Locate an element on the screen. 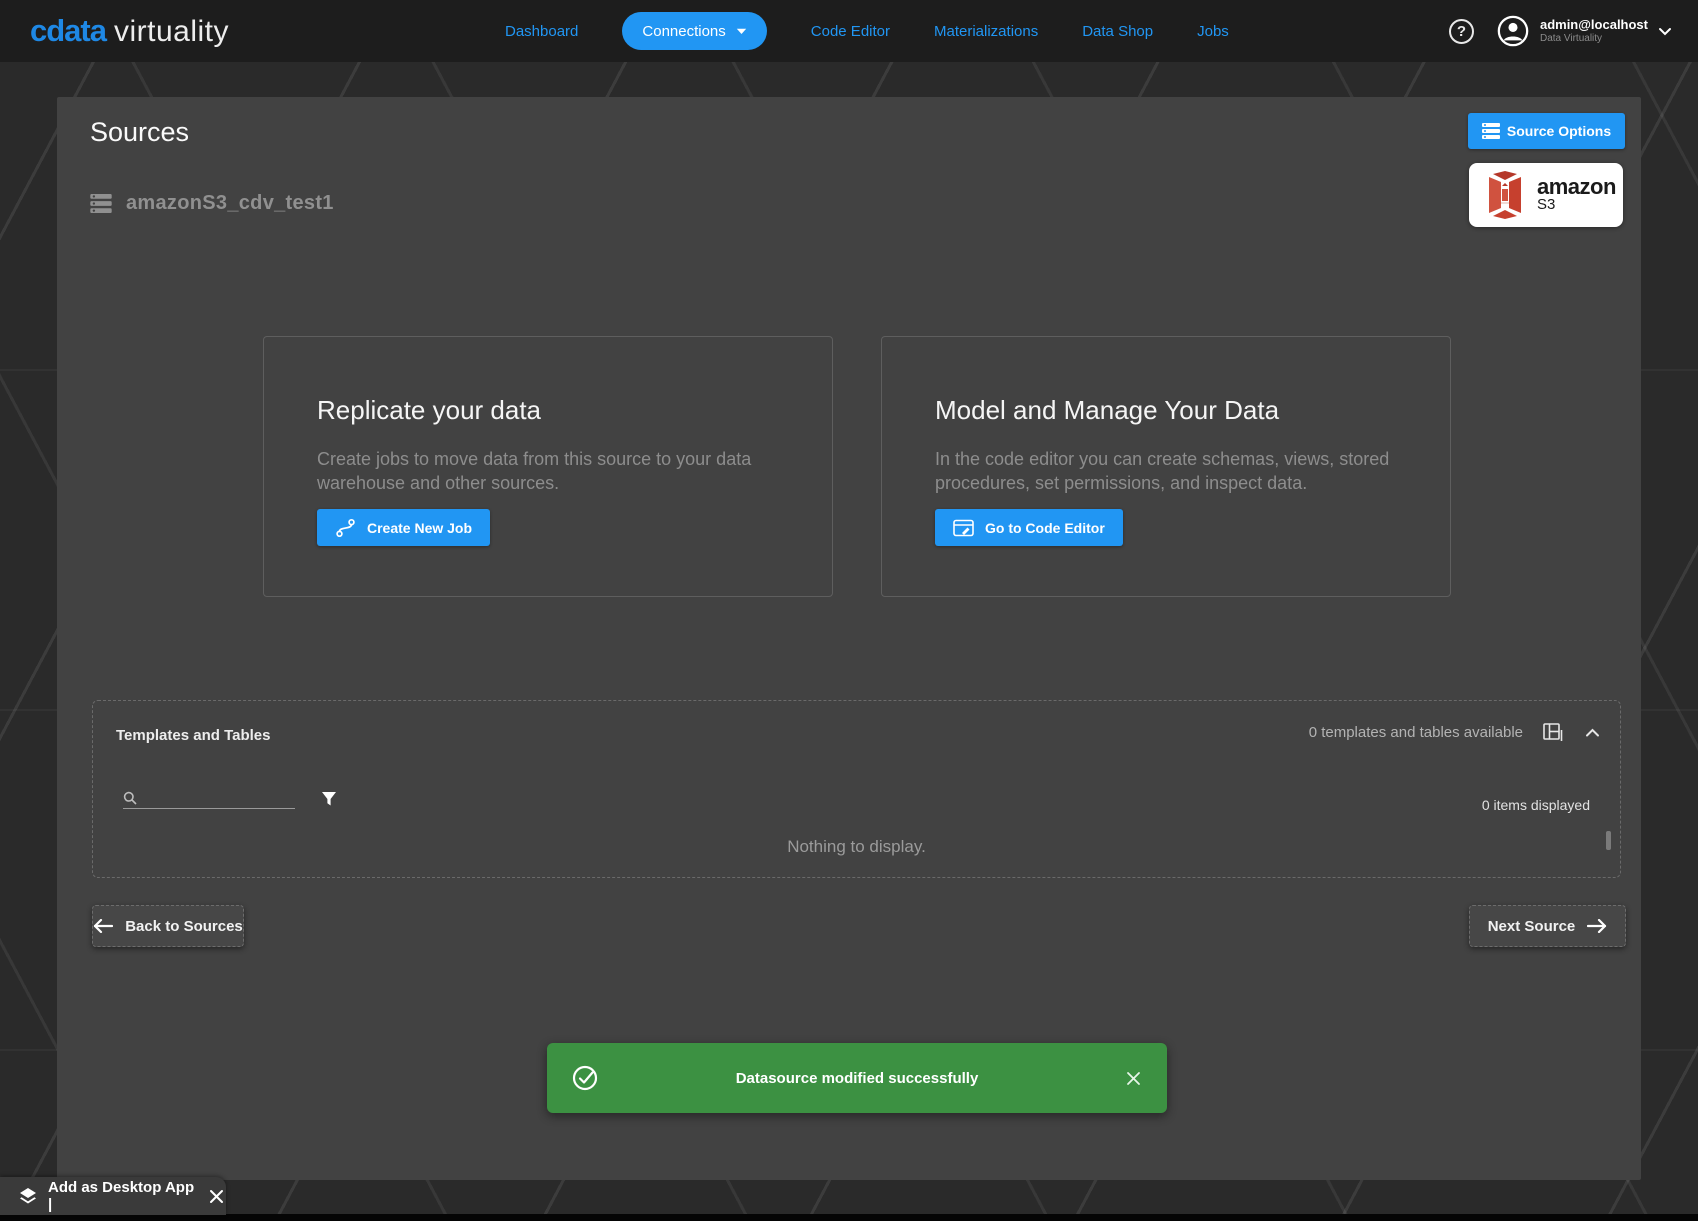 The width and height of the screenshot is (1698, 1221). user-name: admin@localhost is located at coordinates (1593, 25).